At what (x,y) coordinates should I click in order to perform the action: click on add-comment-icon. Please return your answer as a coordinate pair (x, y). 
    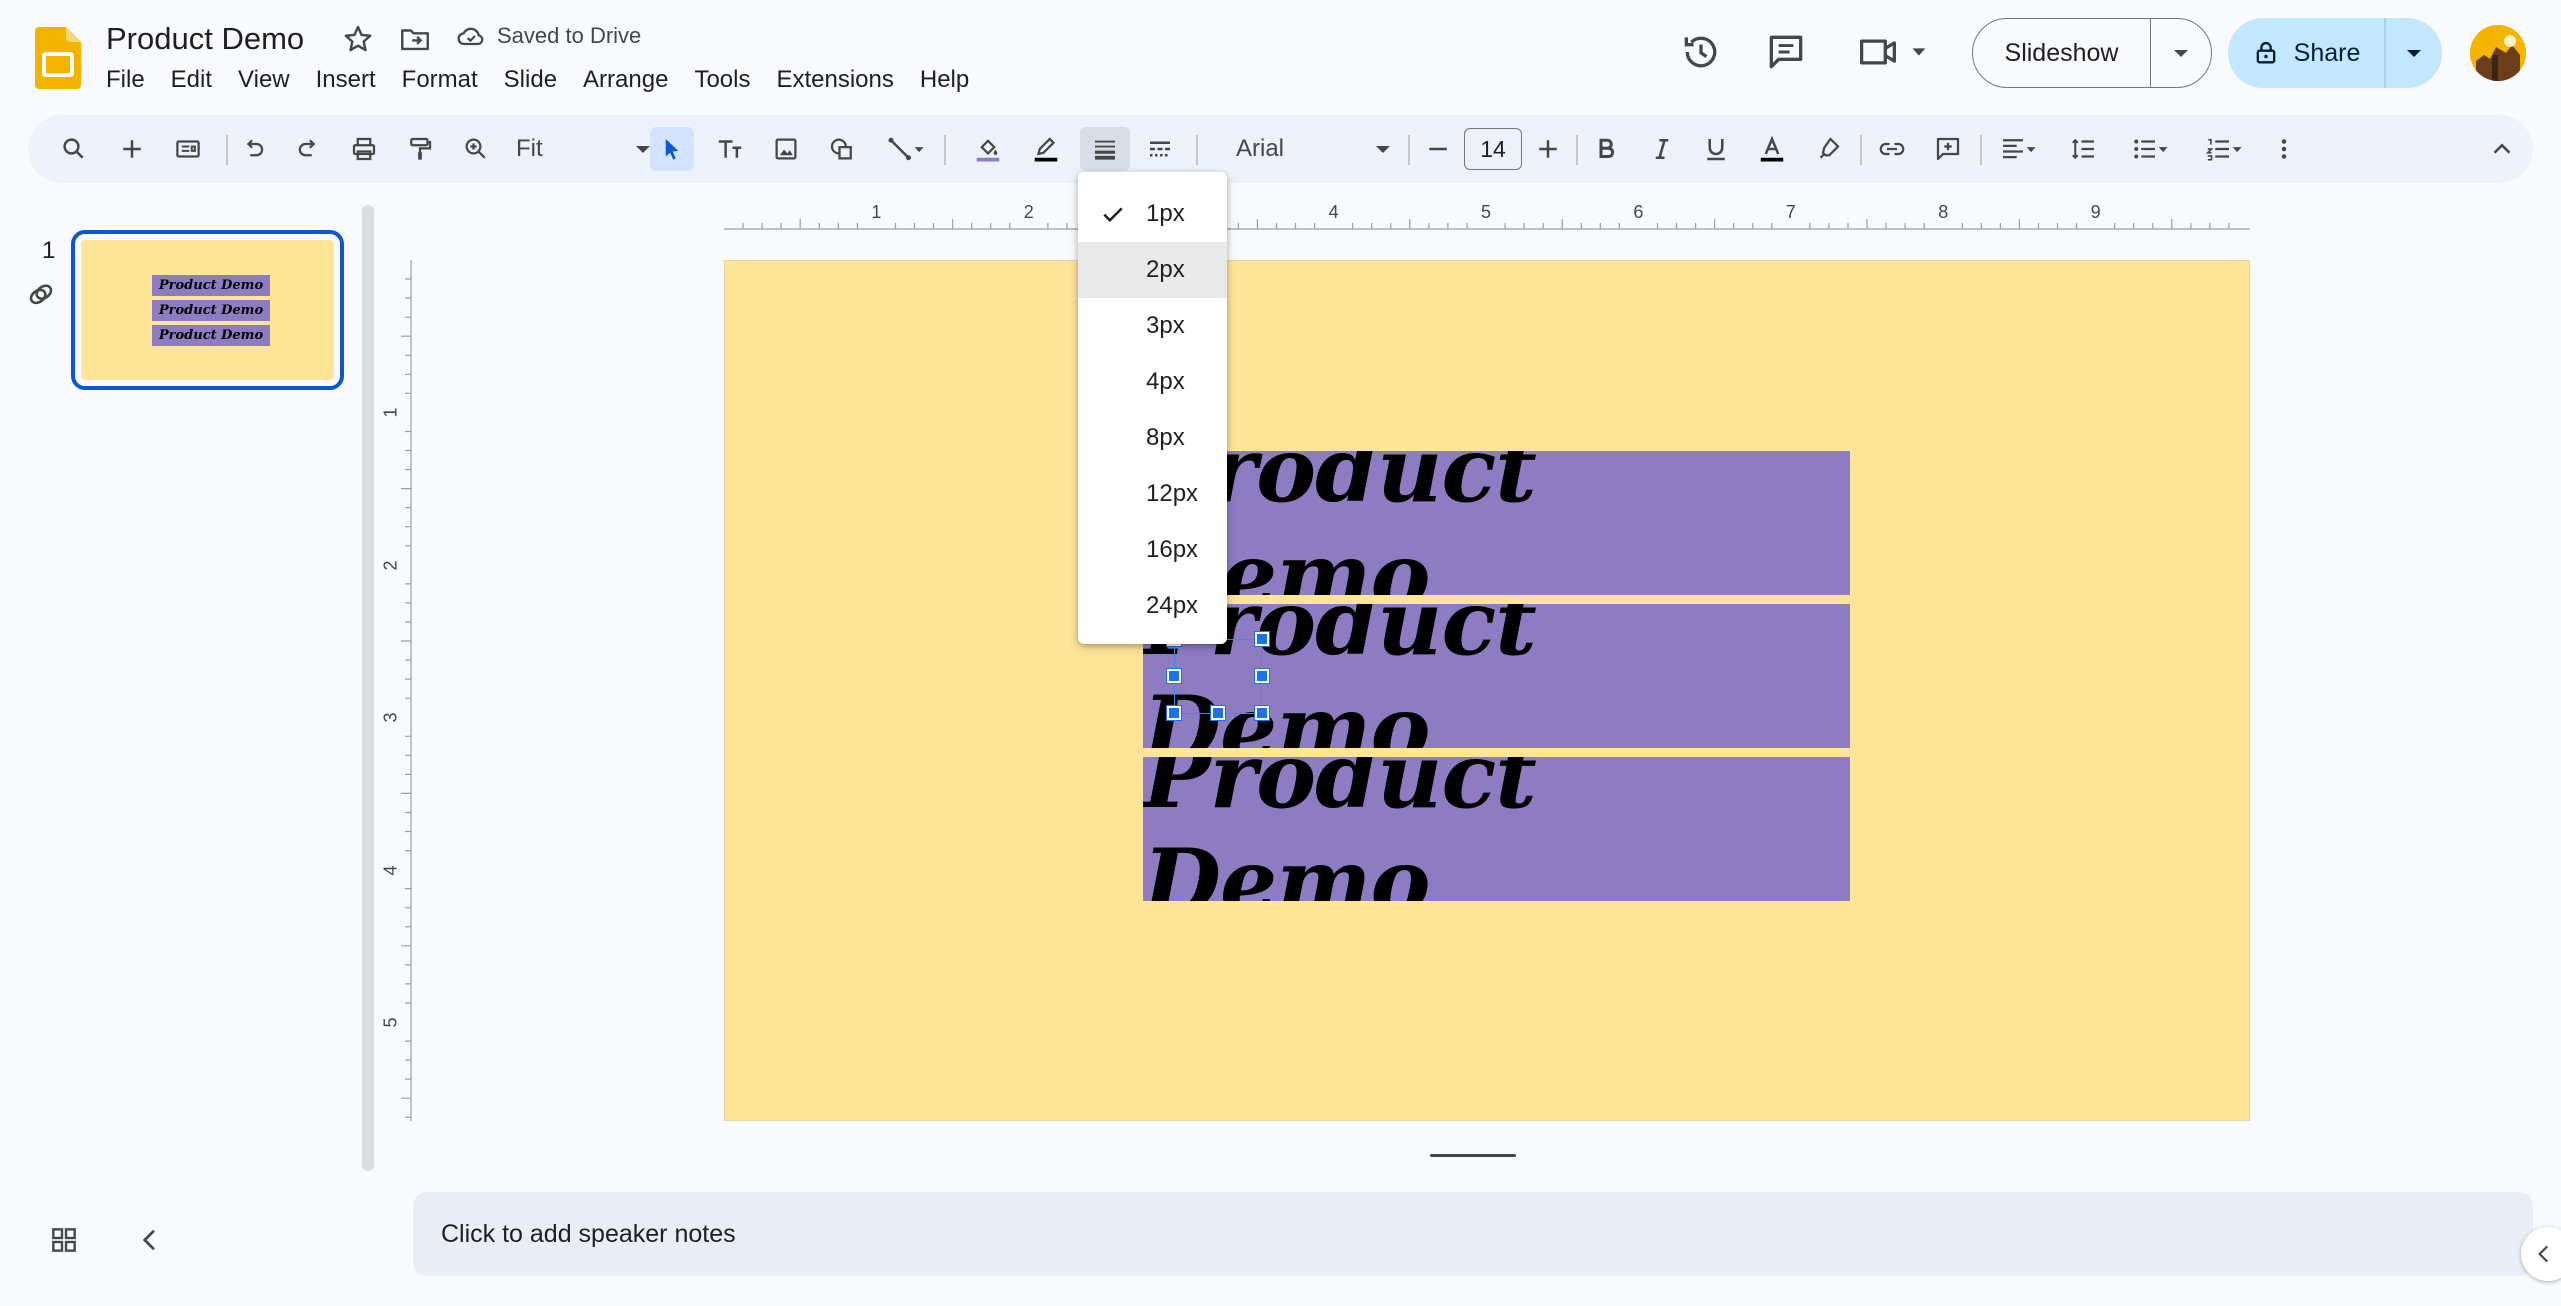
    Looking at the image, I should click on (1948, 149).